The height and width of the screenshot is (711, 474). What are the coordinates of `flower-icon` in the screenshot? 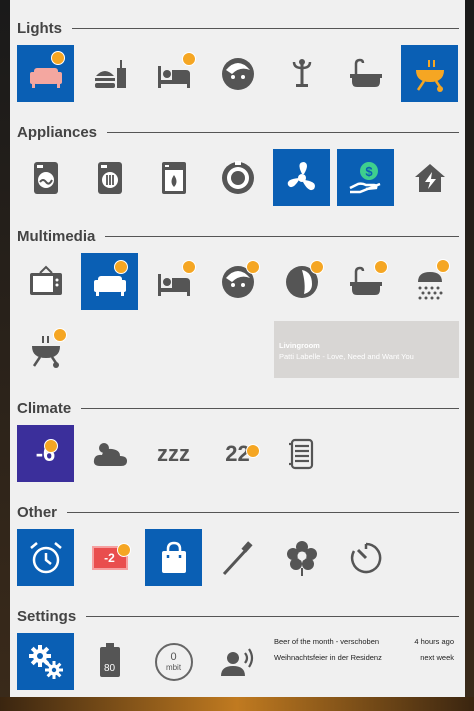 It's located at (301, 558).